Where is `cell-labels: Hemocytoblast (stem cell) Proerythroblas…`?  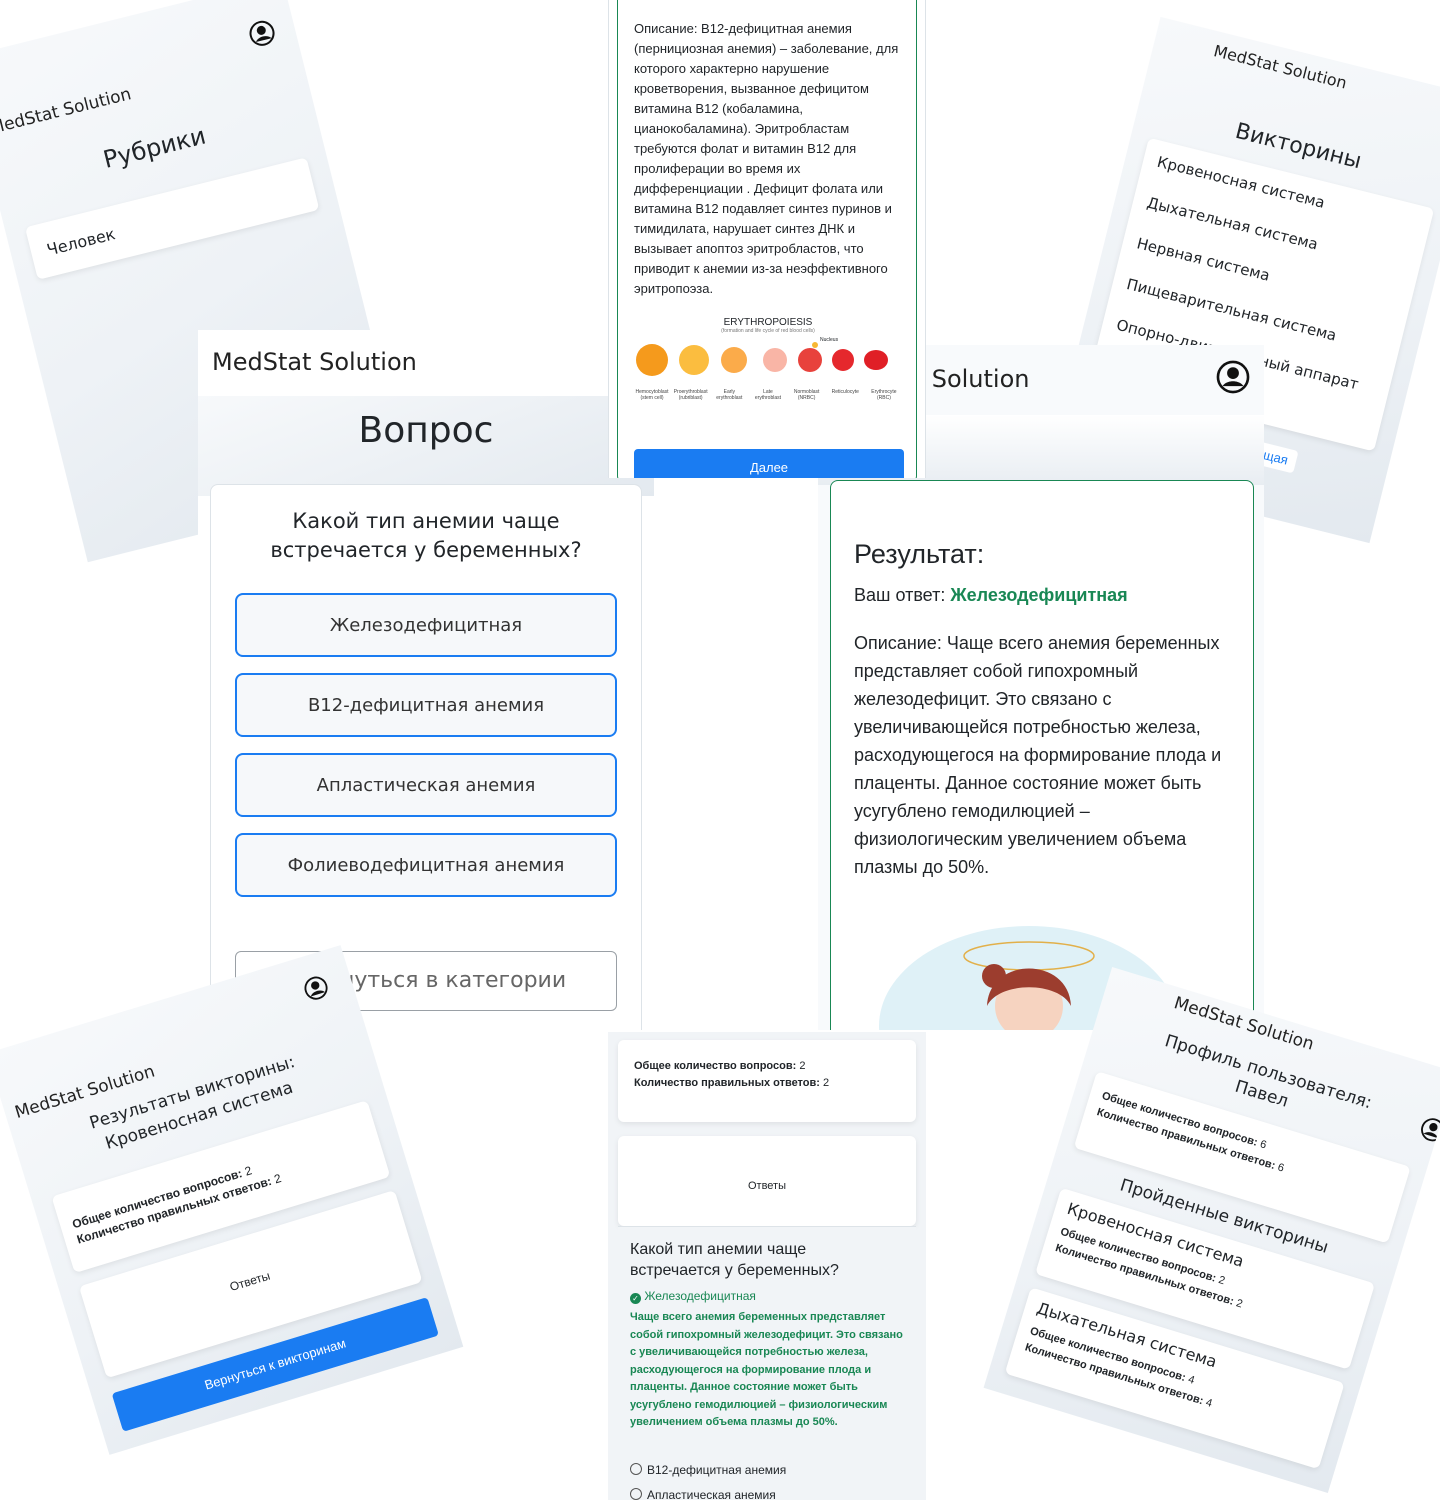 cell-labels: Hemocytoblast (stem cell) Proerythroblas… is located at coordinates (768, 395).